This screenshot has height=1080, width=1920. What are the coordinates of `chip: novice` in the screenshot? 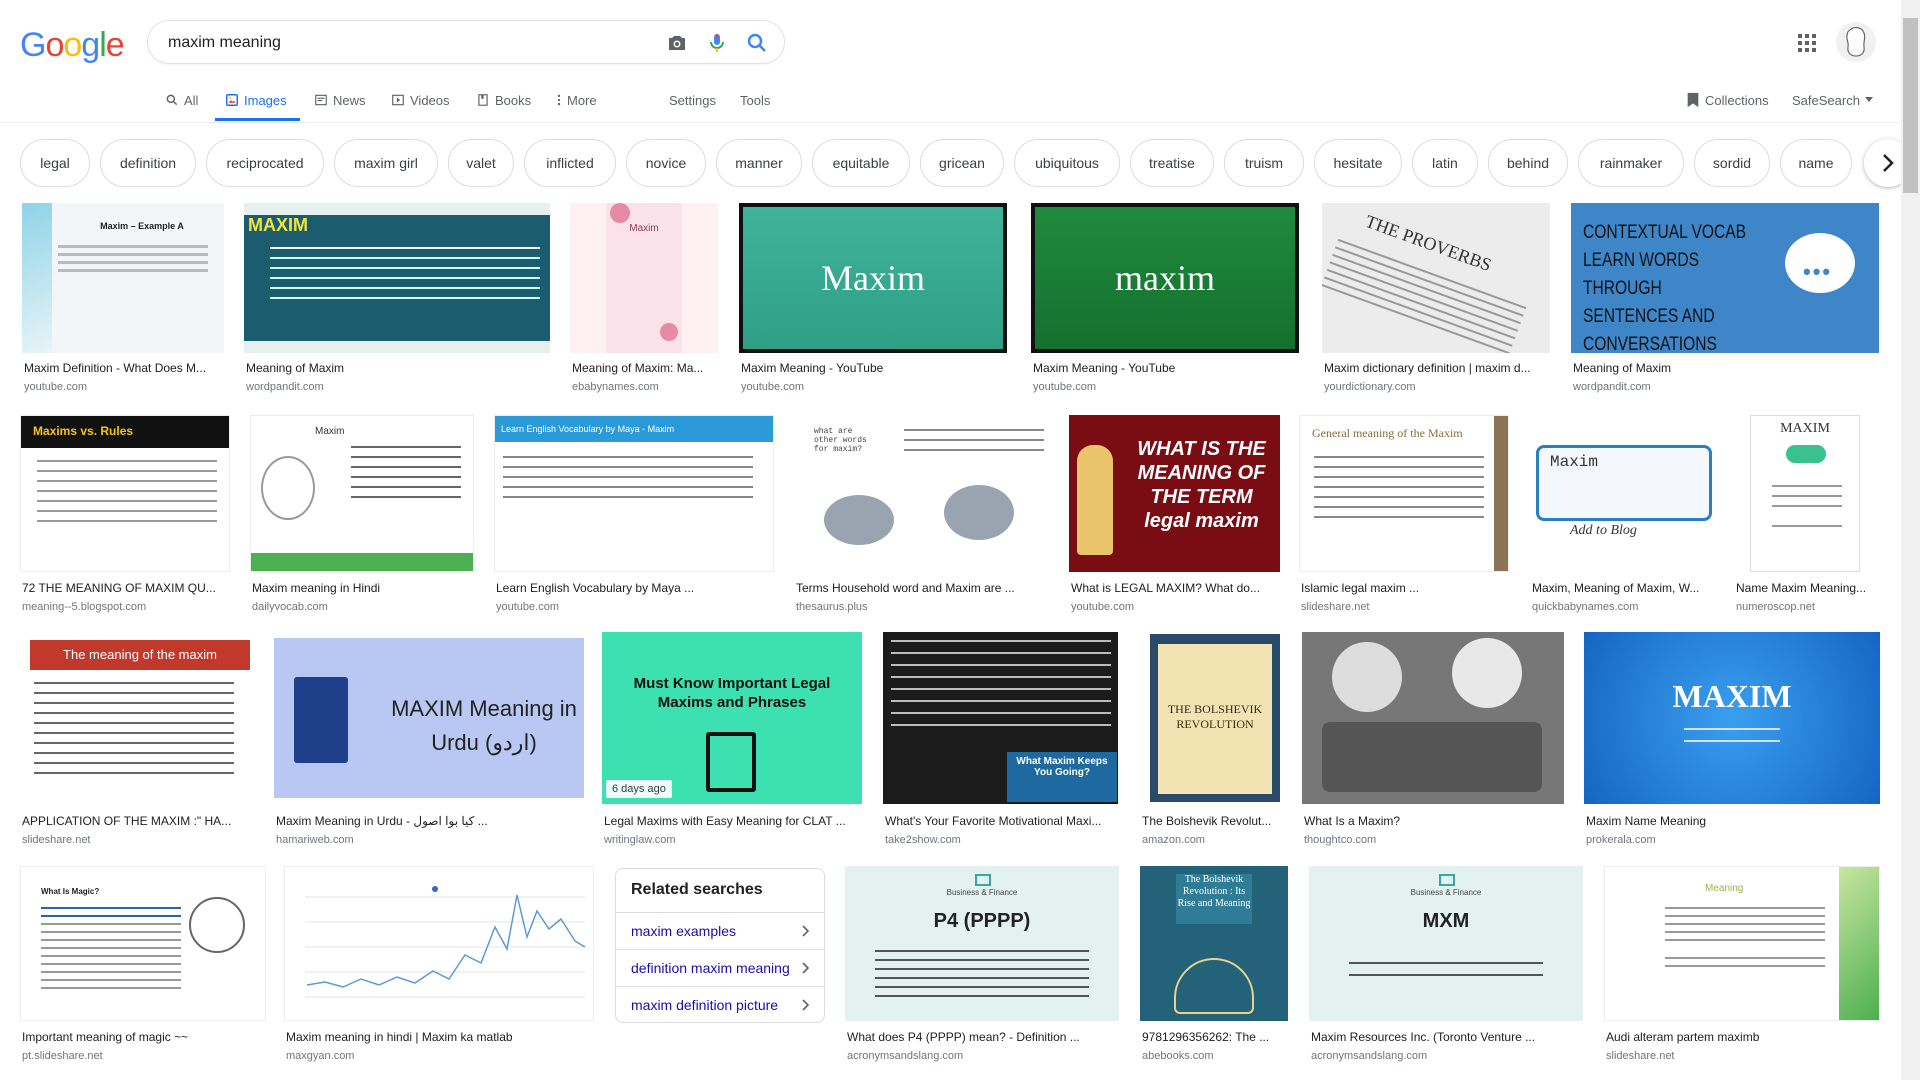 It's located at (666, 163).